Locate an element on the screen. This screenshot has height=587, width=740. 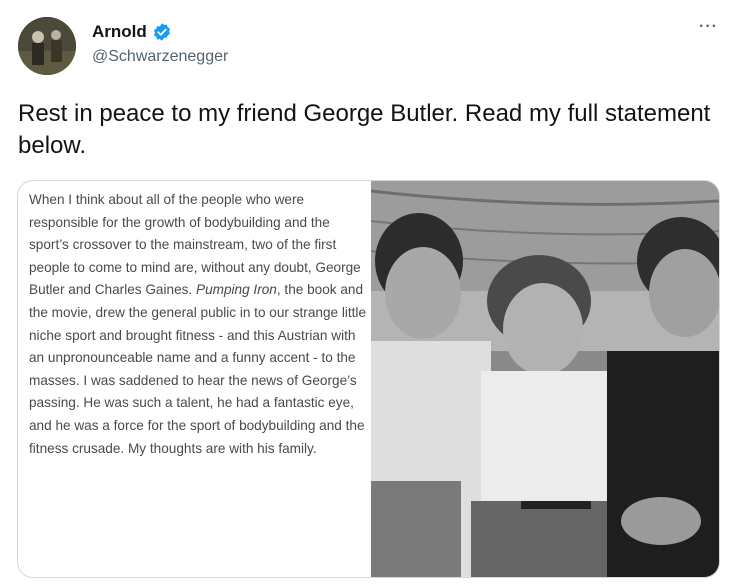
author-handle: @Schwarzenegger is located at coordinates (160, 57).